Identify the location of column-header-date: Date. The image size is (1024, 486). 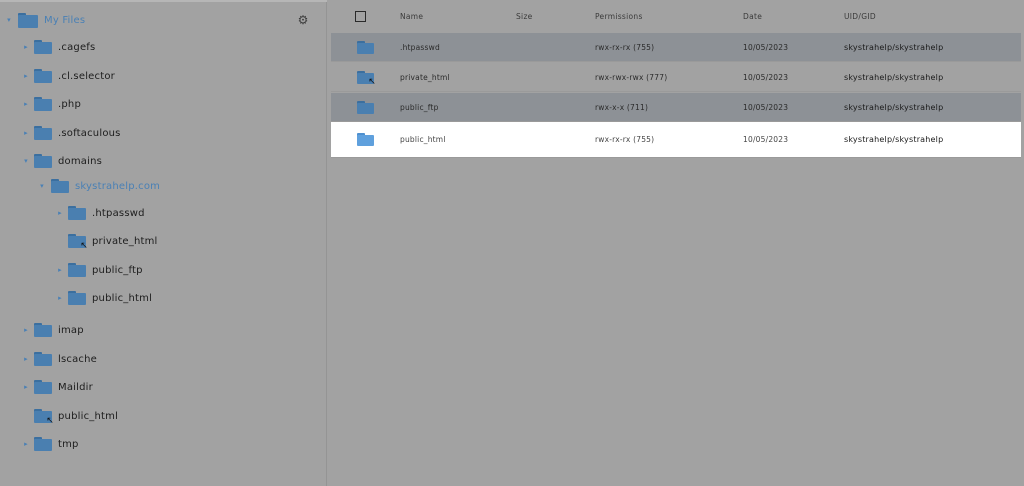
(752, 16).